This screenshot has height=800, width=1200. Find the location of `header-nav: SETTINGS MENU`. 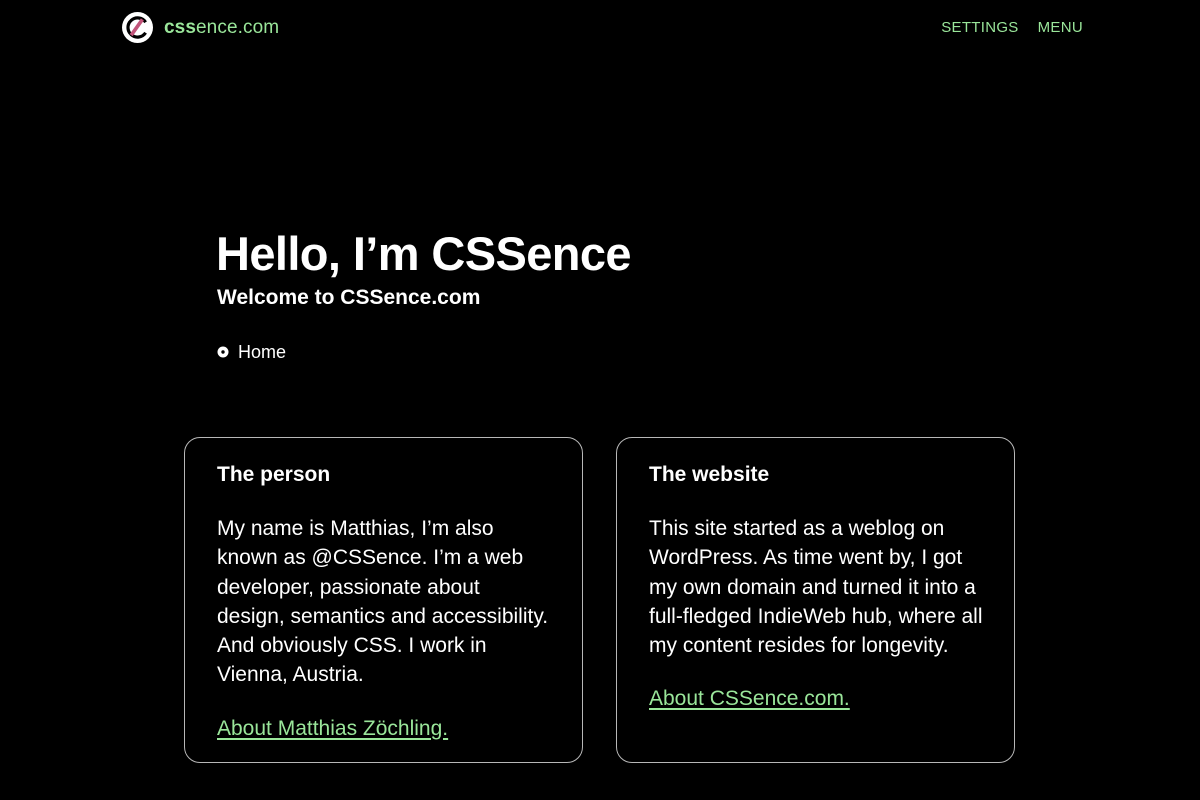

header-nav: SETTINGS MENU is located at coordinates (1012, 27).